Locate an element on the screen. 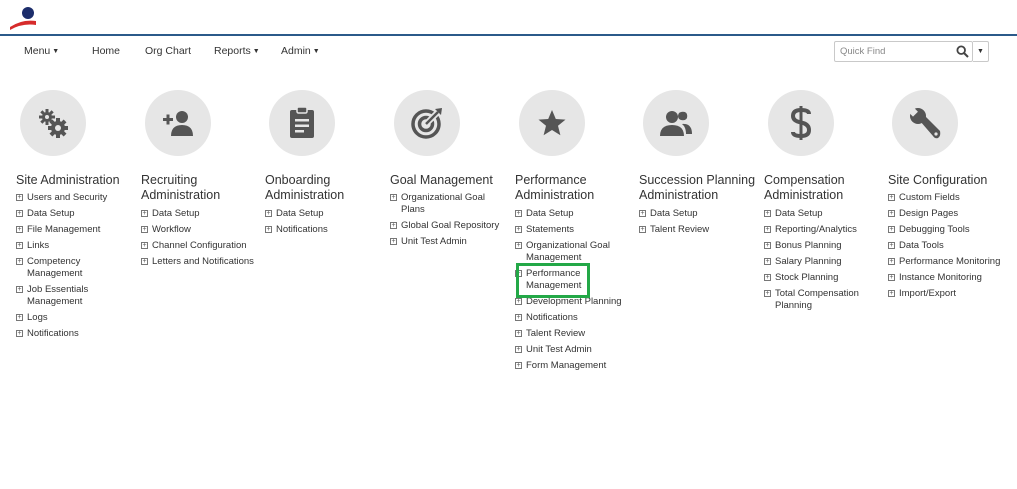 This screenshot has width=1017, height=489. link-logs: + Logs is located at coordinates (78, 318).